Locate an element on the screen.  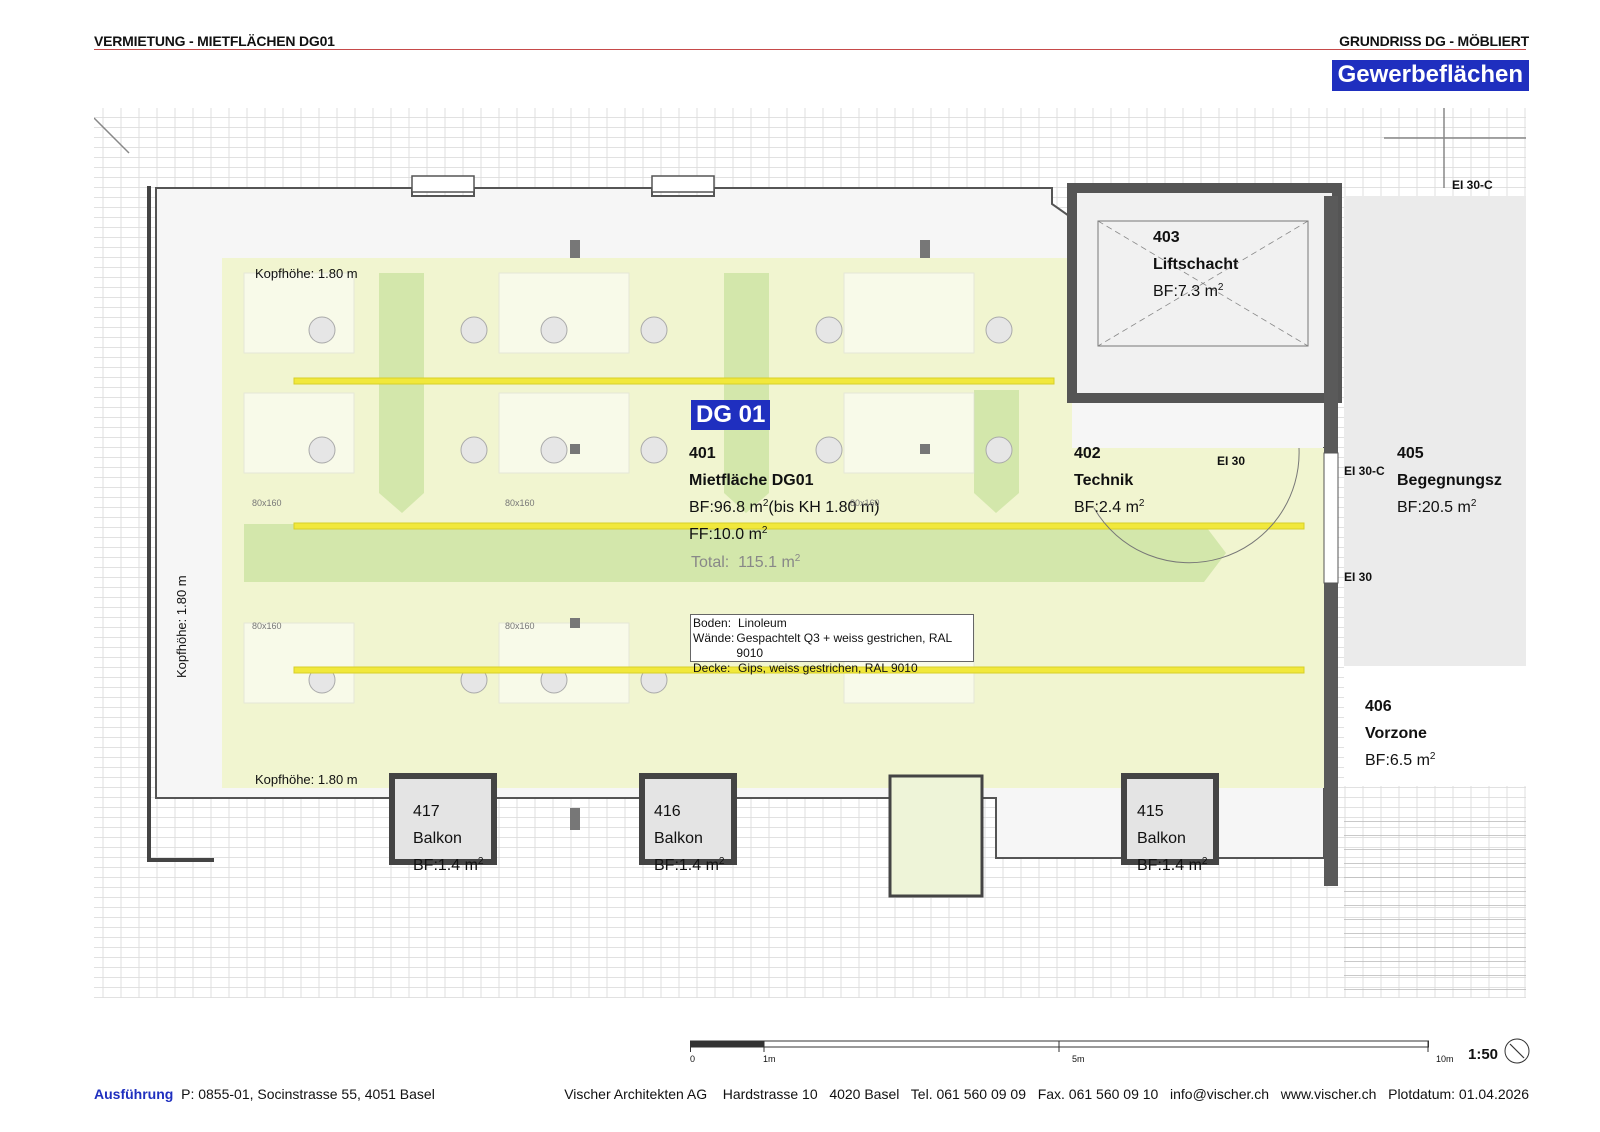
room-405-number: 405 is located at coordinates (1410, 453).